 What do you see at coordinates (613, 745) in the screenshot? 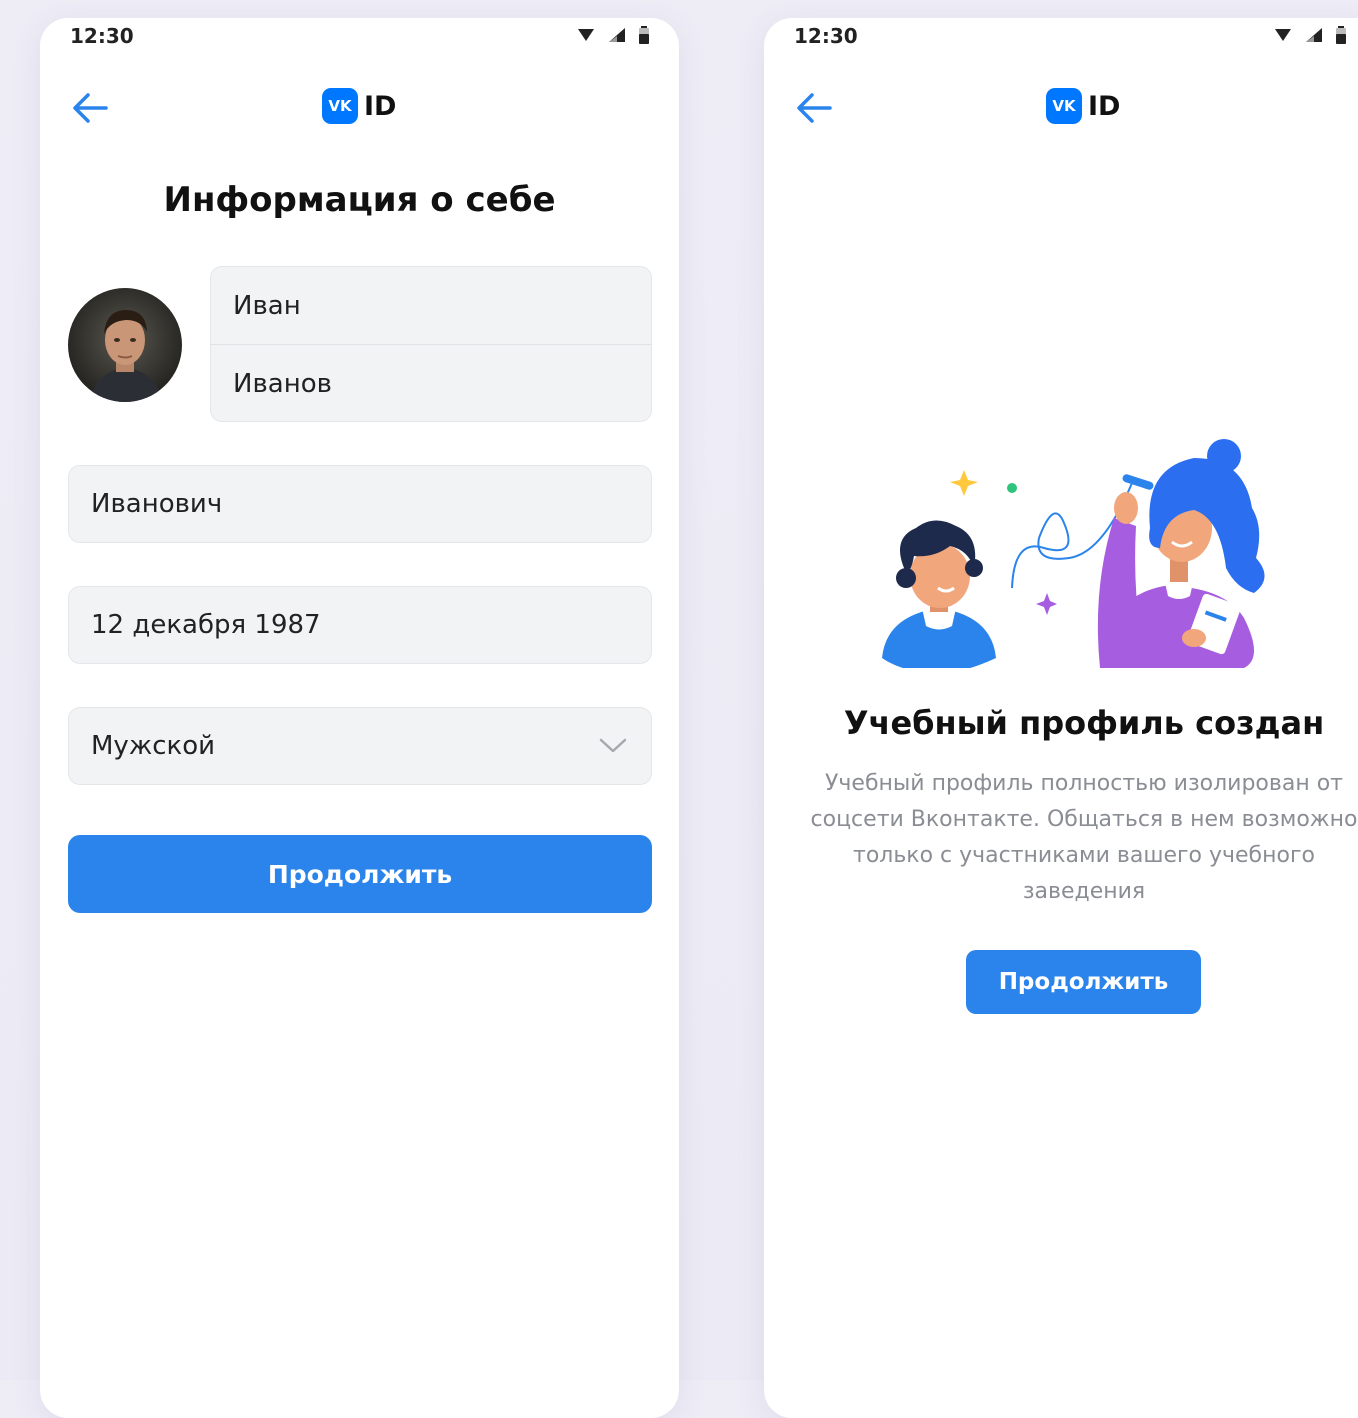
I see `chevron-down-icon` at bounding box center [613, 745].